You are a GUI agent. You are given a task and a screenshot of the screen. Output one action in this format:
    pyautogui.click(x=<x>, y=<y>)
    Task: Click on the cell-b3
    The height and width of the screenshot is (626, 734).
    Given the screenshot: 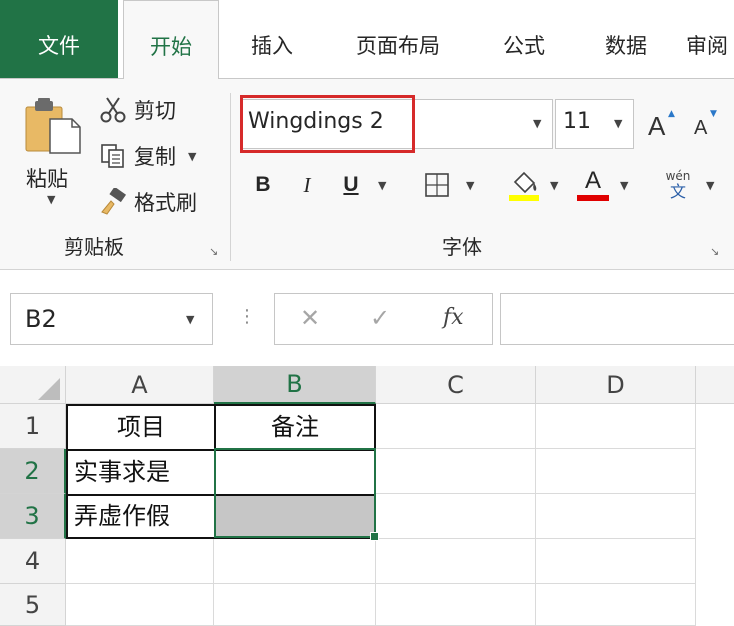 What is the action you would take?
    pyautogui.click(x=295, y=516)
    